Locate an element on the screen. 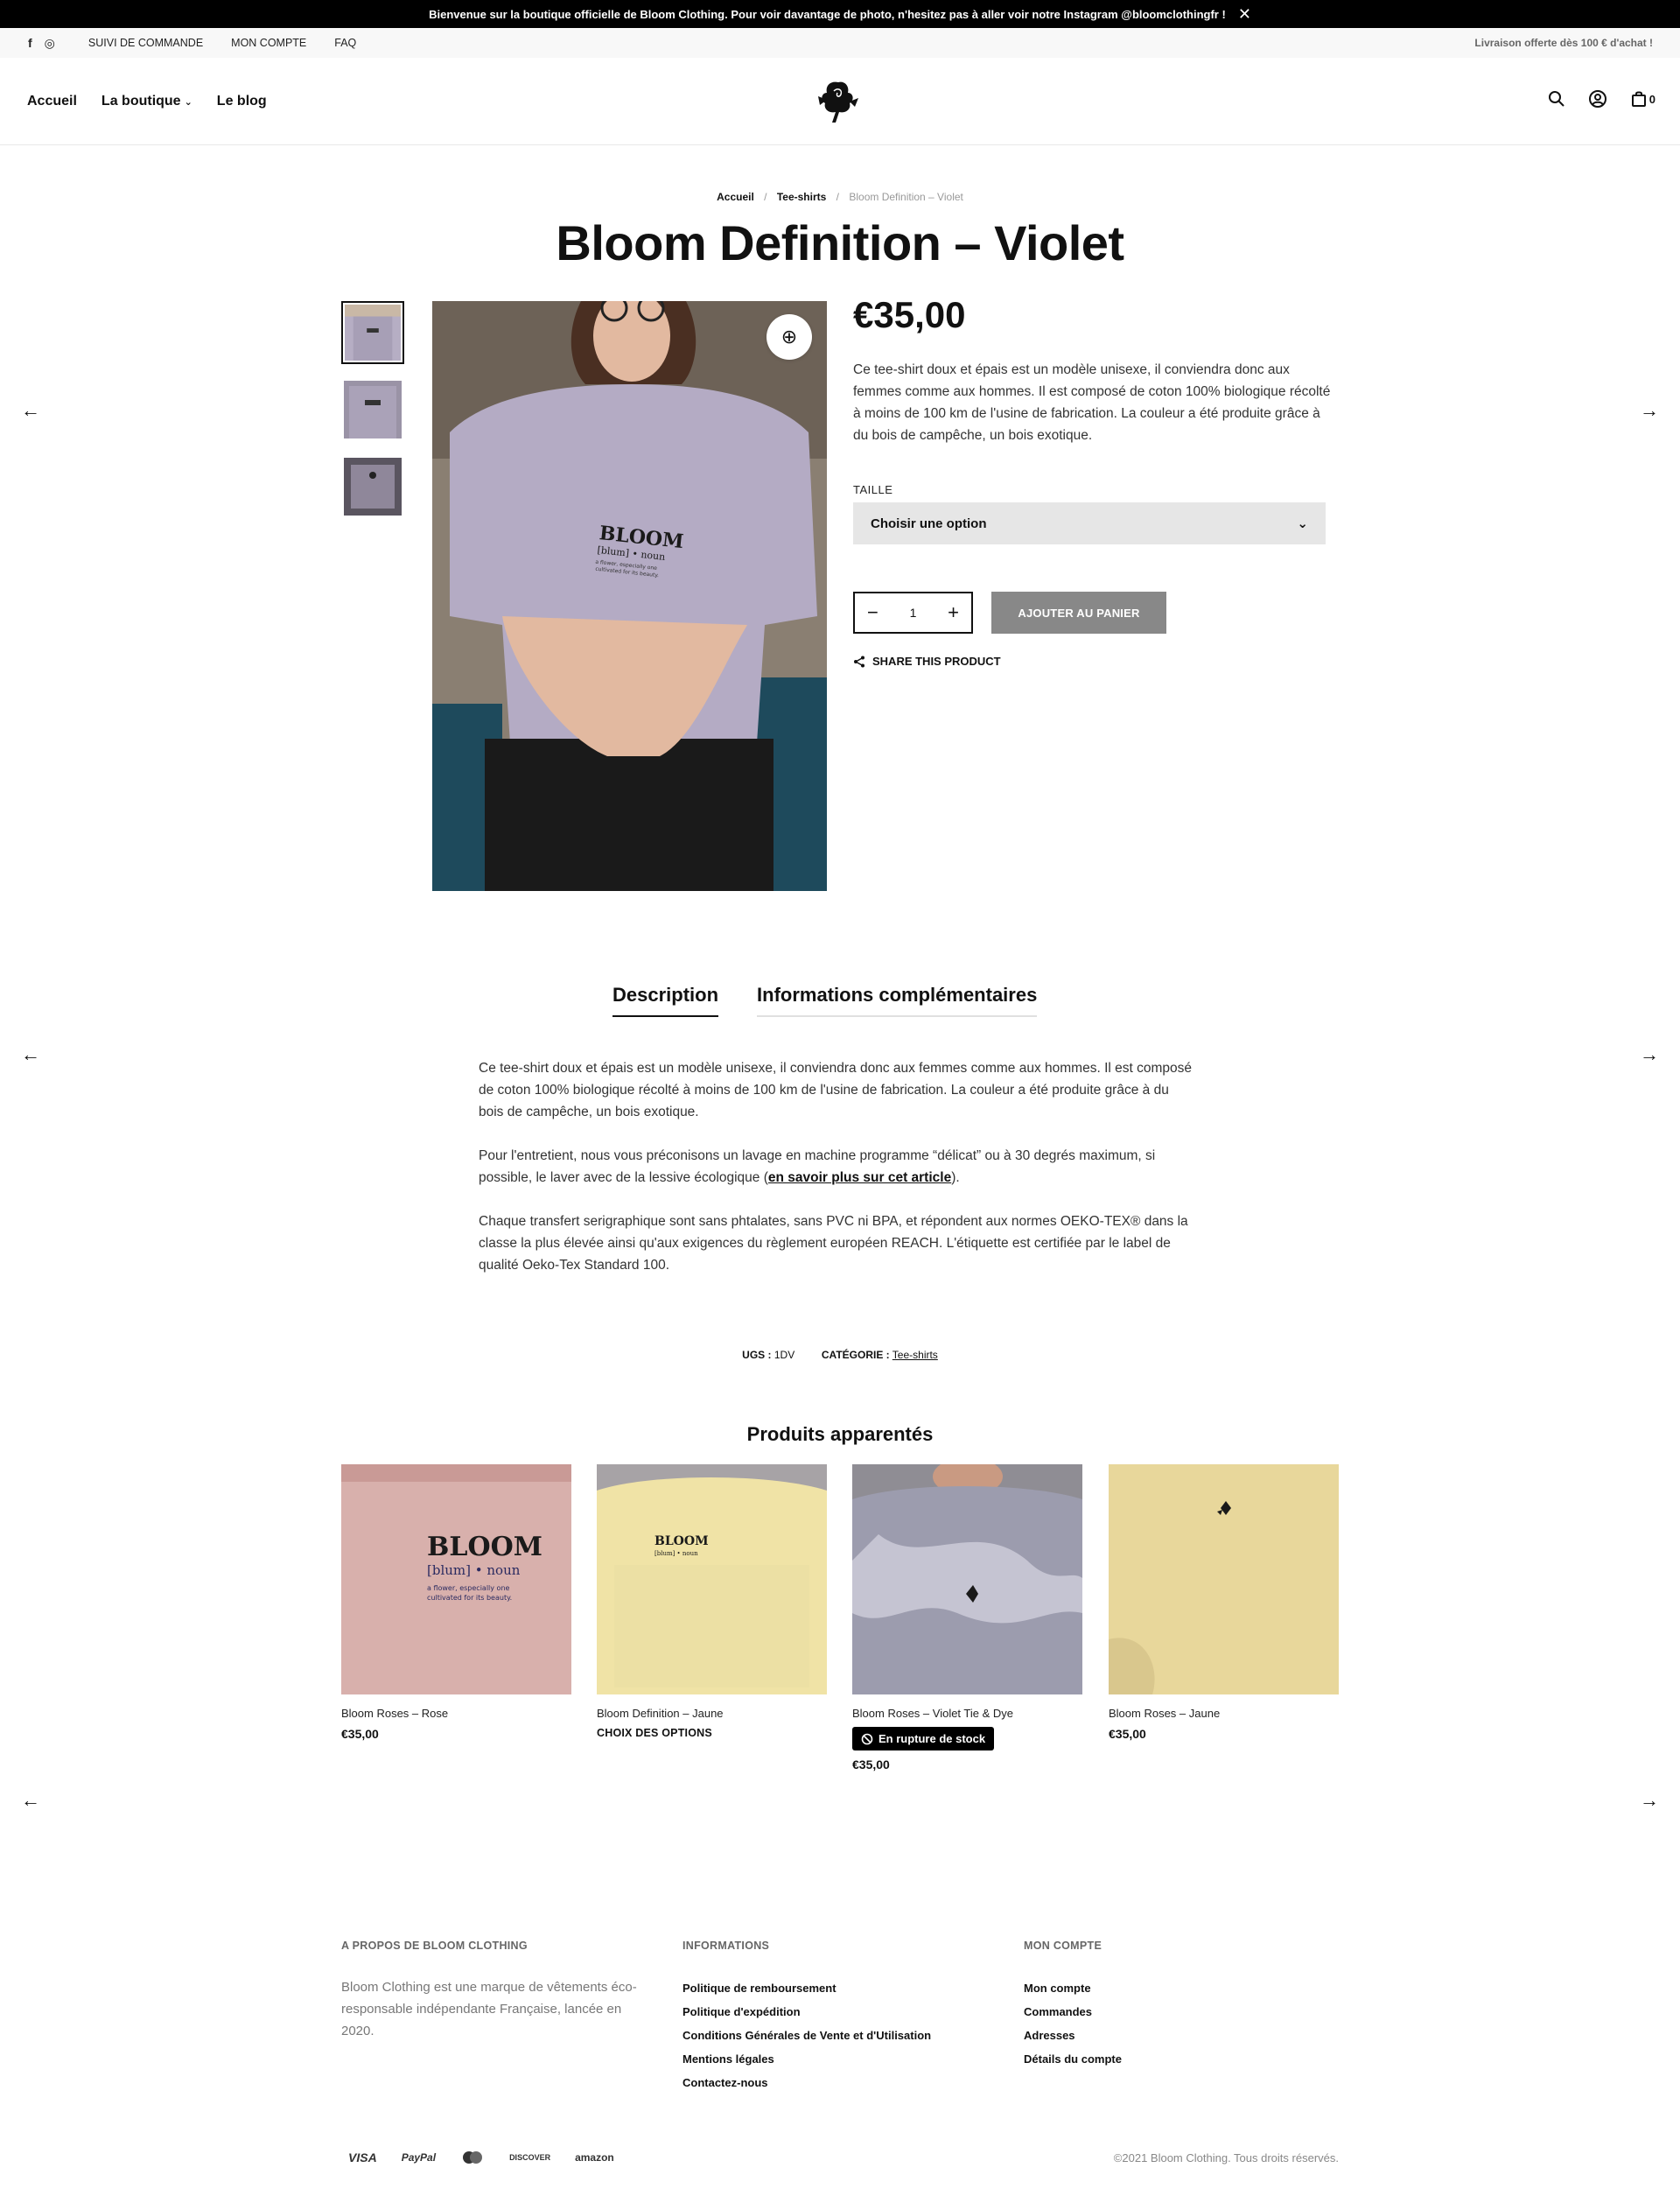  breadcrumb-category: Tee-shirts is located at coordinates (801, 197).